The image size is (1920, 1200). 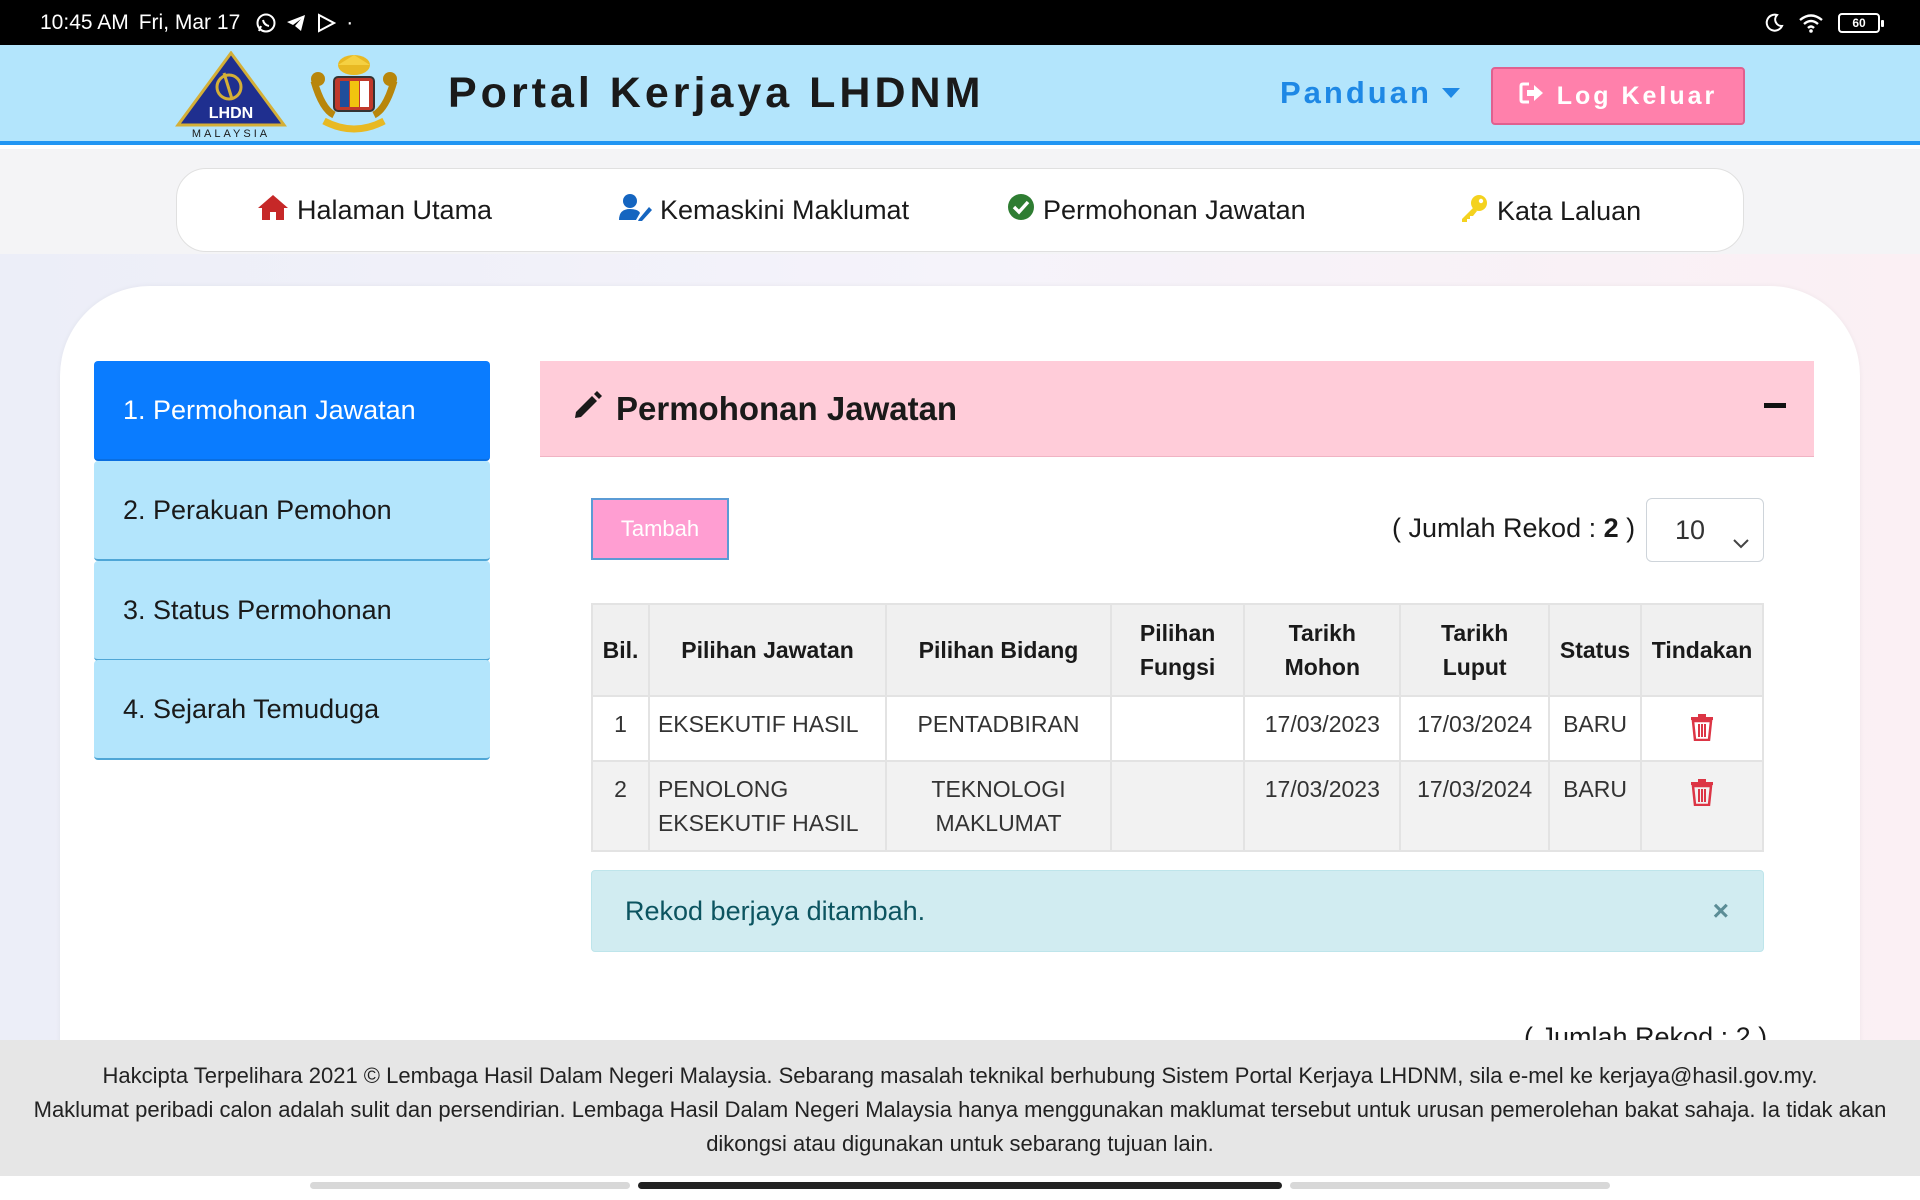 What do you see at coordinates (587, 409) in the screenshot?
I see `pencil-icon` at bounding box center [587, 409].